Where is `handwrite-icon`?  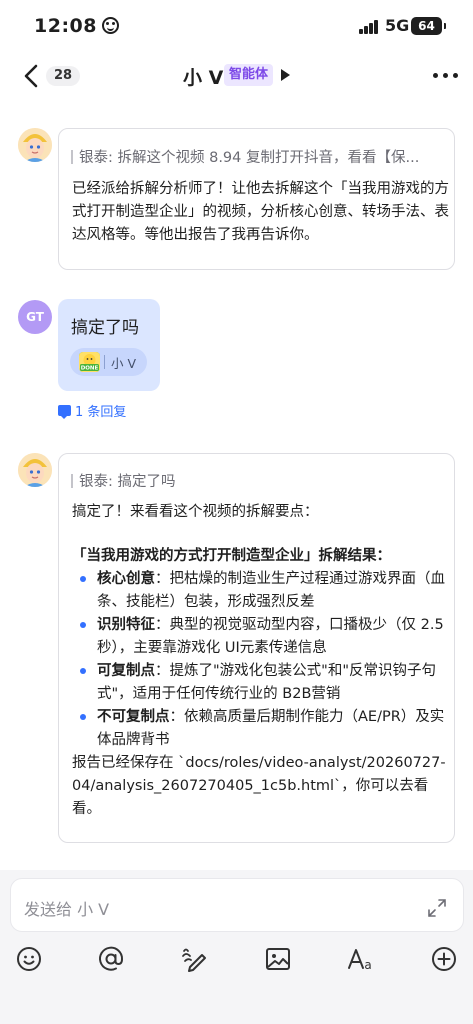 handwrite-icon is located at coordinates (194, 959).